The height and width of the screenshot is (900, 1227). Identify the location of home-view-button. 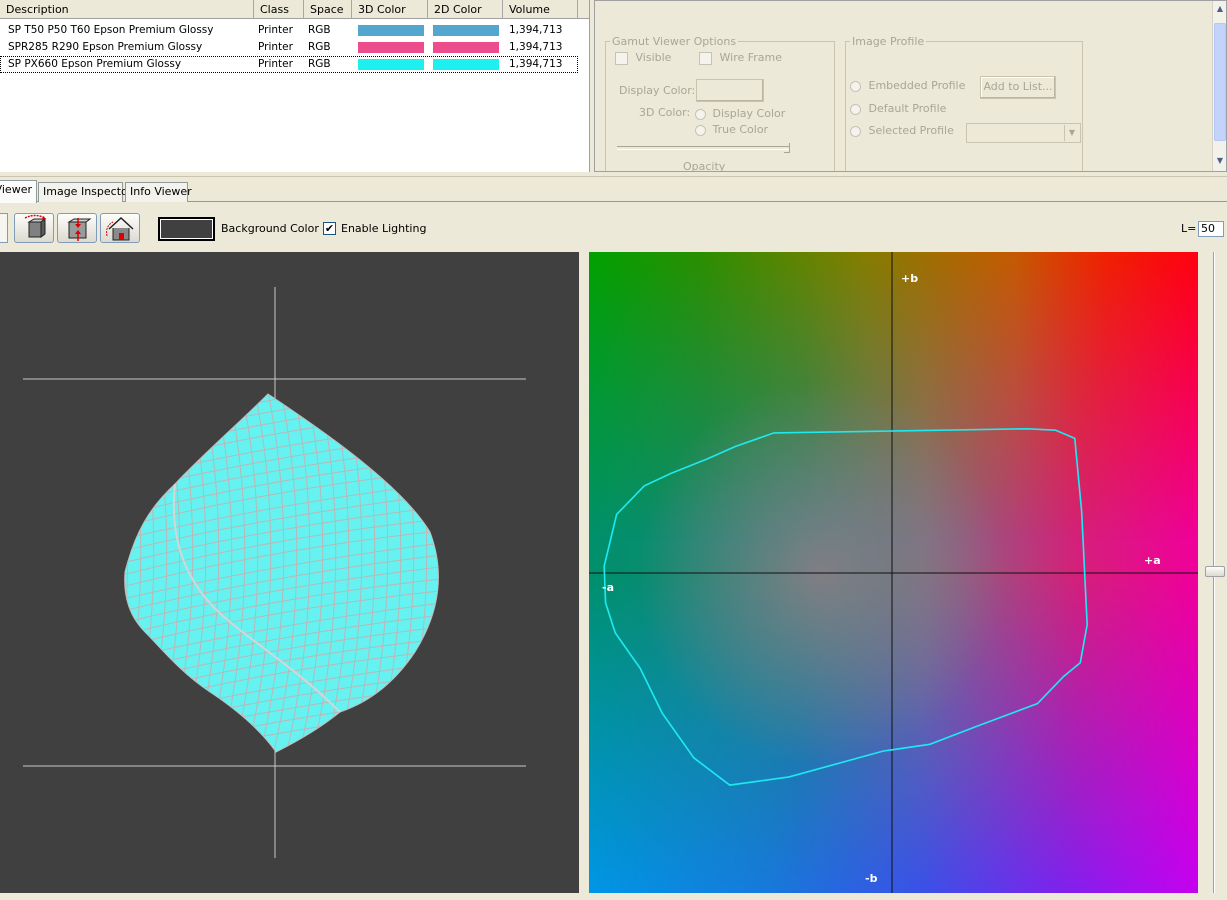
(120, 228).